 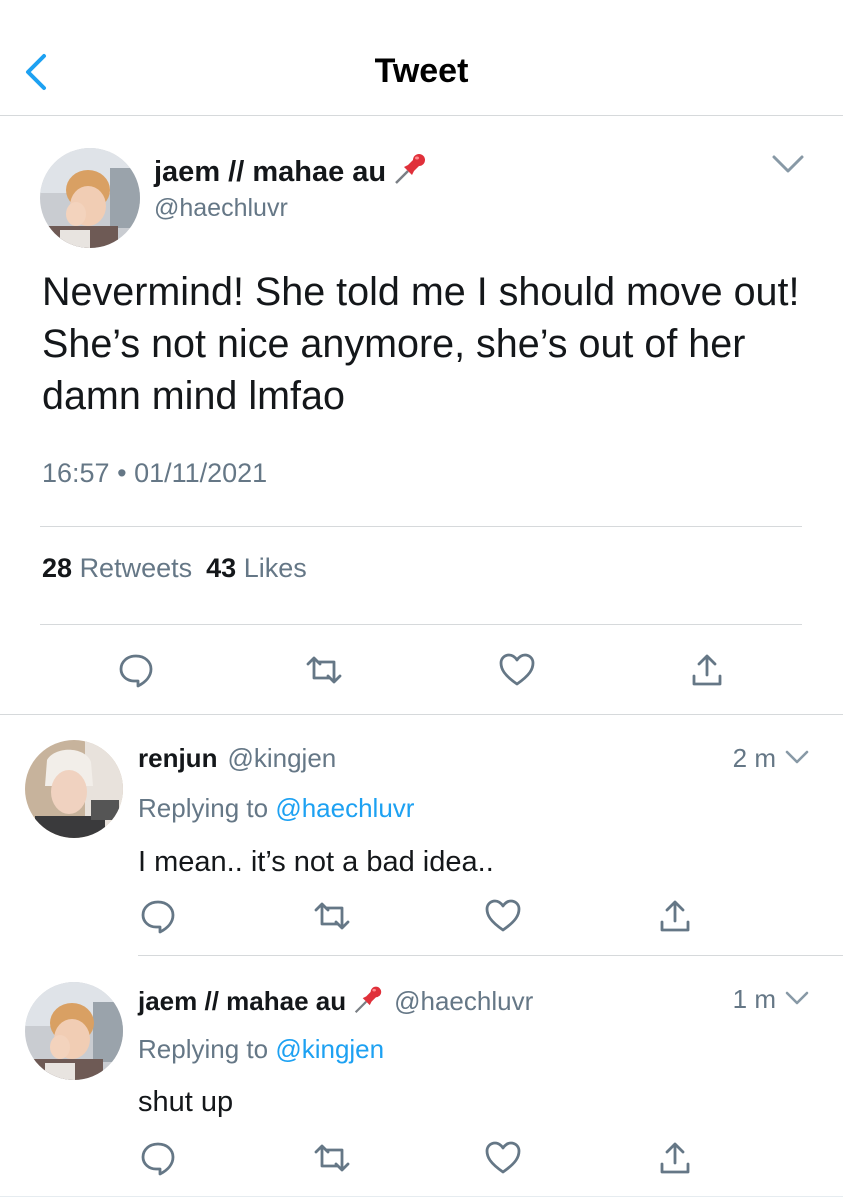 I want to click on reply-handle: @haechluvr, so click(x=464, y=1001).